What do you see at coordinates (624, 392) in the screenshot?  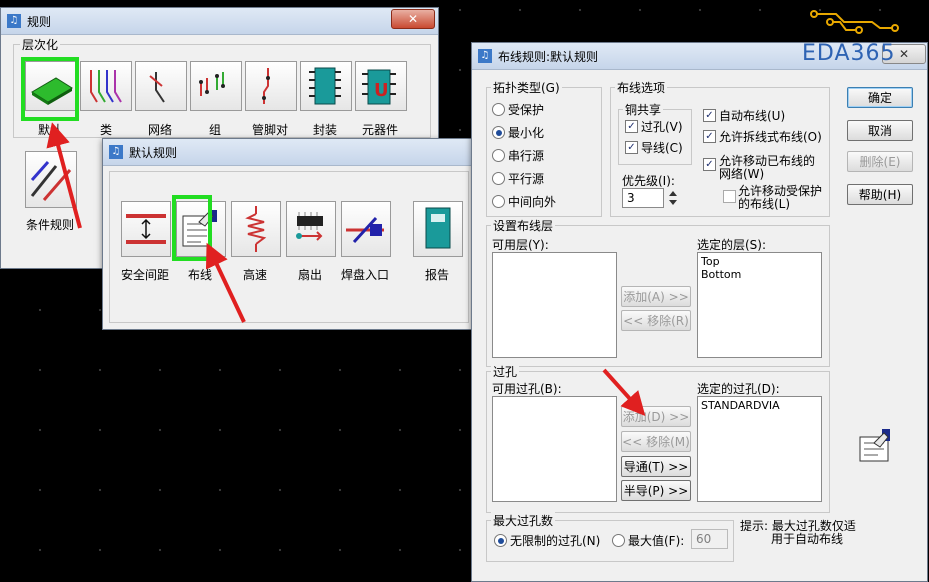 I see `arrow-to-add-via` at bounding box center [624, 392].